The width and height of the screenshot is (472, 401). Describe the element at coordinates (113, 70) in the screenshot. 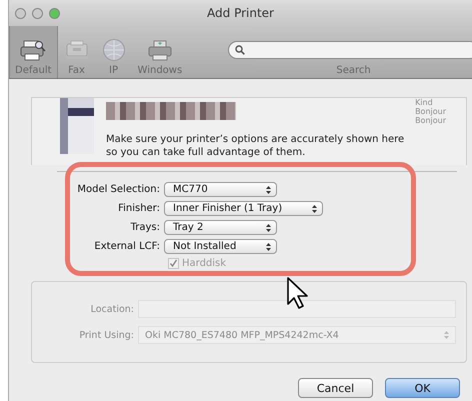

I see `toolbar-label: IP` at that location.